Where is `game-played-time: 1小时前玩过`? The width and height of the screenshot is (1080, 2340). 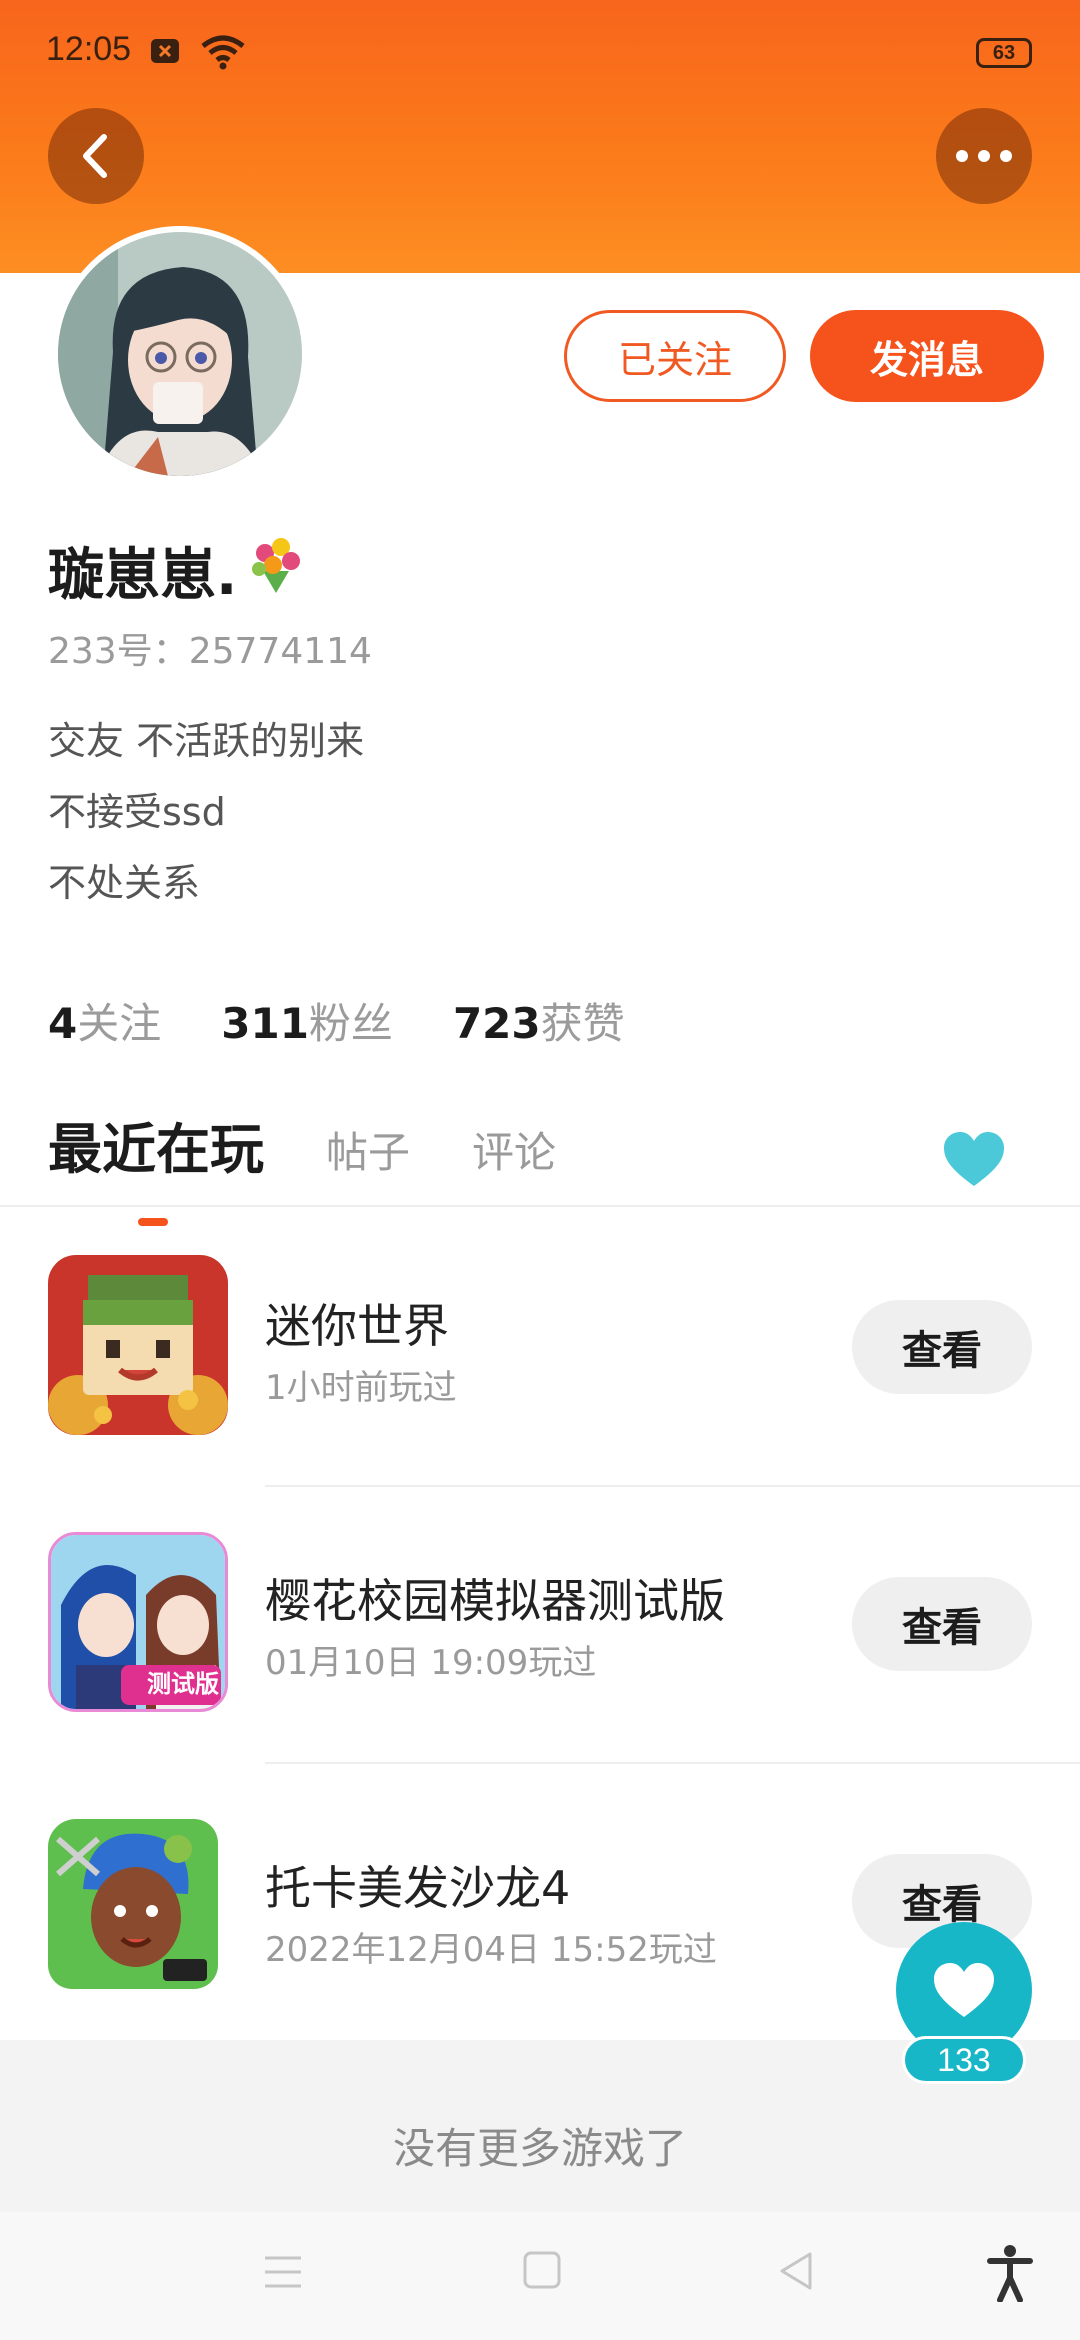 game-played-time: 1小时前玩过 is located at coordinates (361, 1388).